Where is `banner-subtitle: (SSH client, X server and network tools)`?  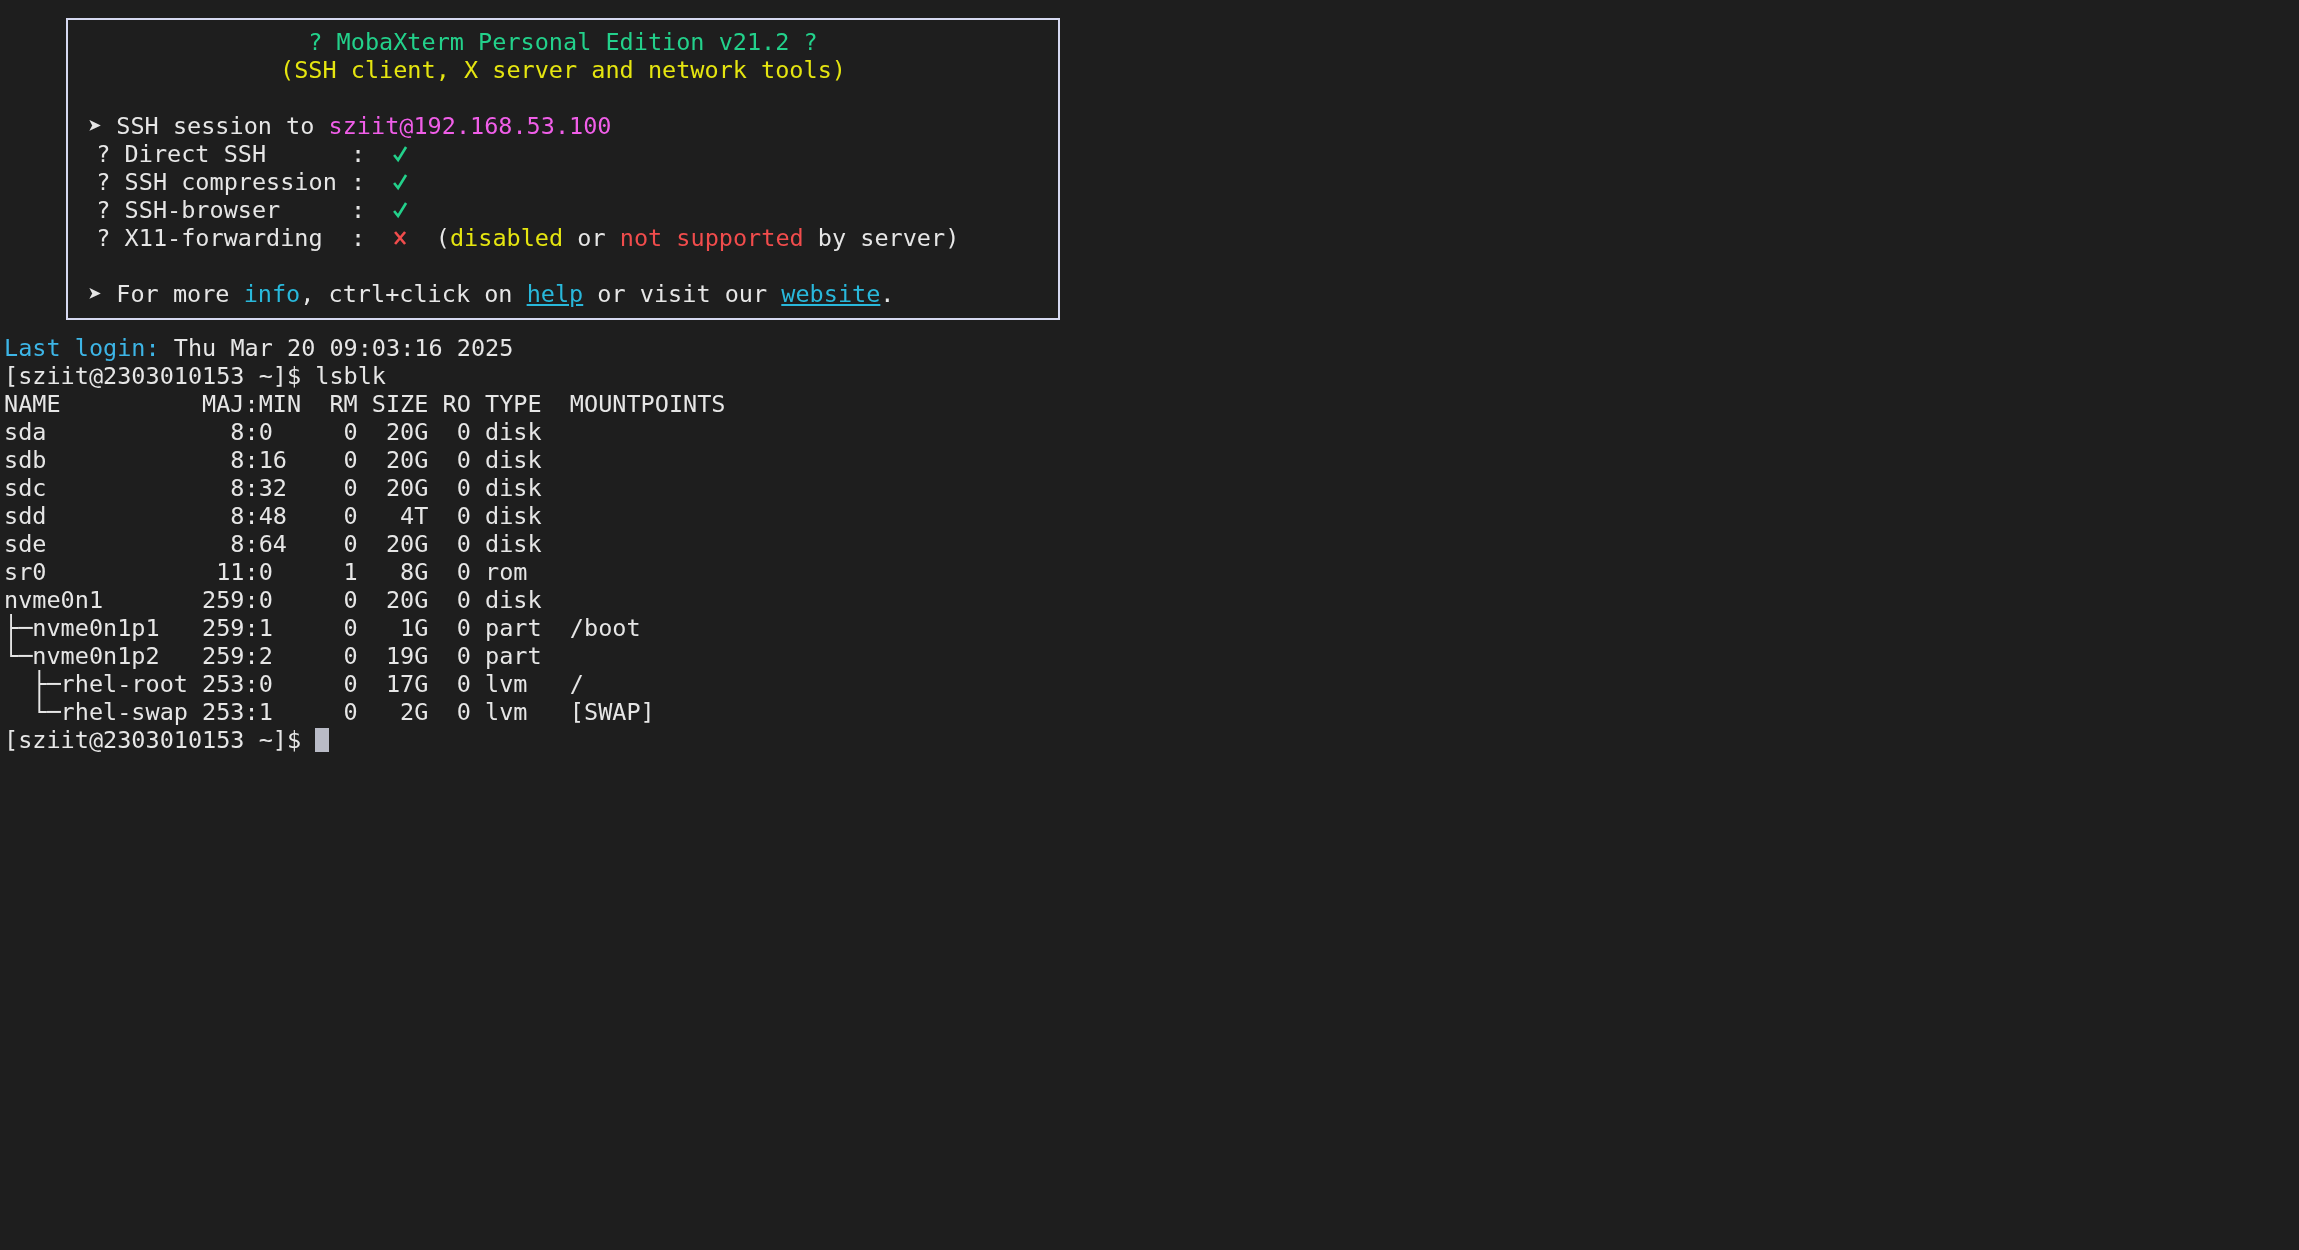 banner-subtitle: (SSH client, X server and network tools) is located at coordinates (563, 70).